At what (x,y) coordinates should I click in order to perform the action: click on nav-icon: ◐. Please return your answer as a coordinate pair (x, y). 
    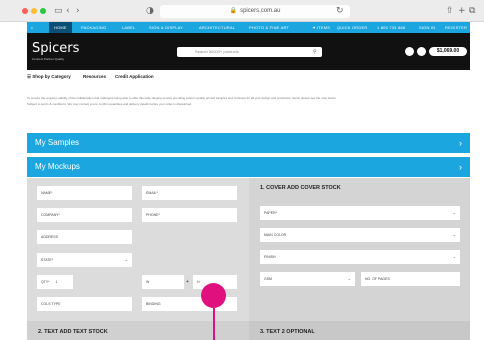
    Looking at the image, I should click on (32, 27).